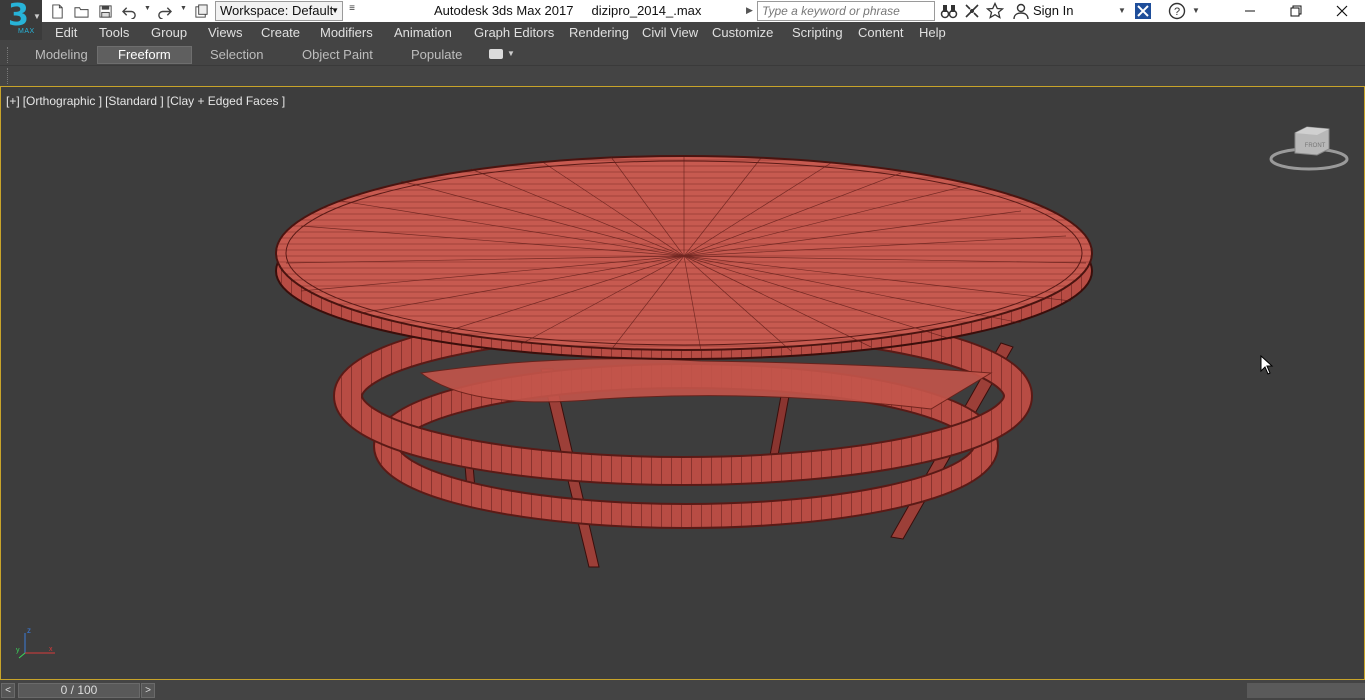 Image resolution: width=1365 pixels, height=700 pixels. Describe the element at coordinates (817, 32) in the screenshot. I see `menu-scripting: Scripting` at that location.